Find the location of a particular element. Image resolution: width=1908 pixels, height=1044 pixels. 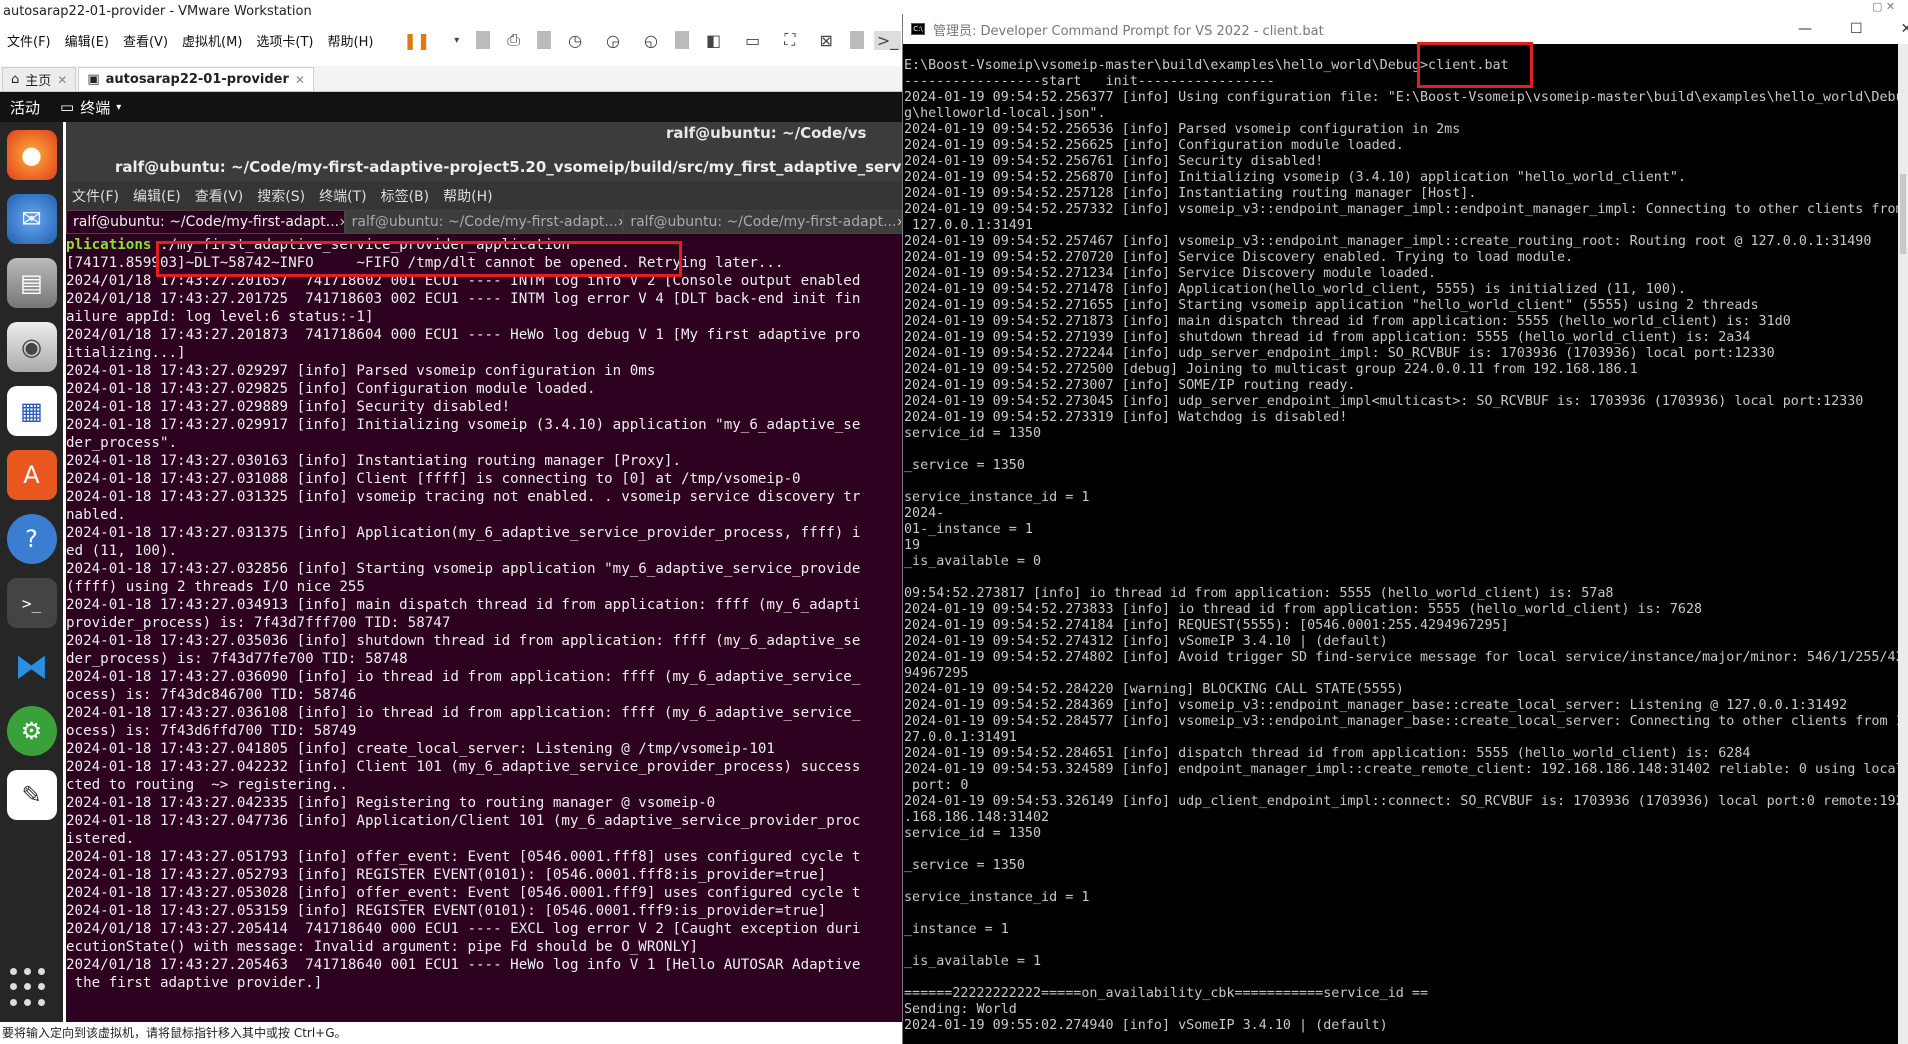

vmware-window-controls: ▢ ✕ is located at coordinates (1883, 6).